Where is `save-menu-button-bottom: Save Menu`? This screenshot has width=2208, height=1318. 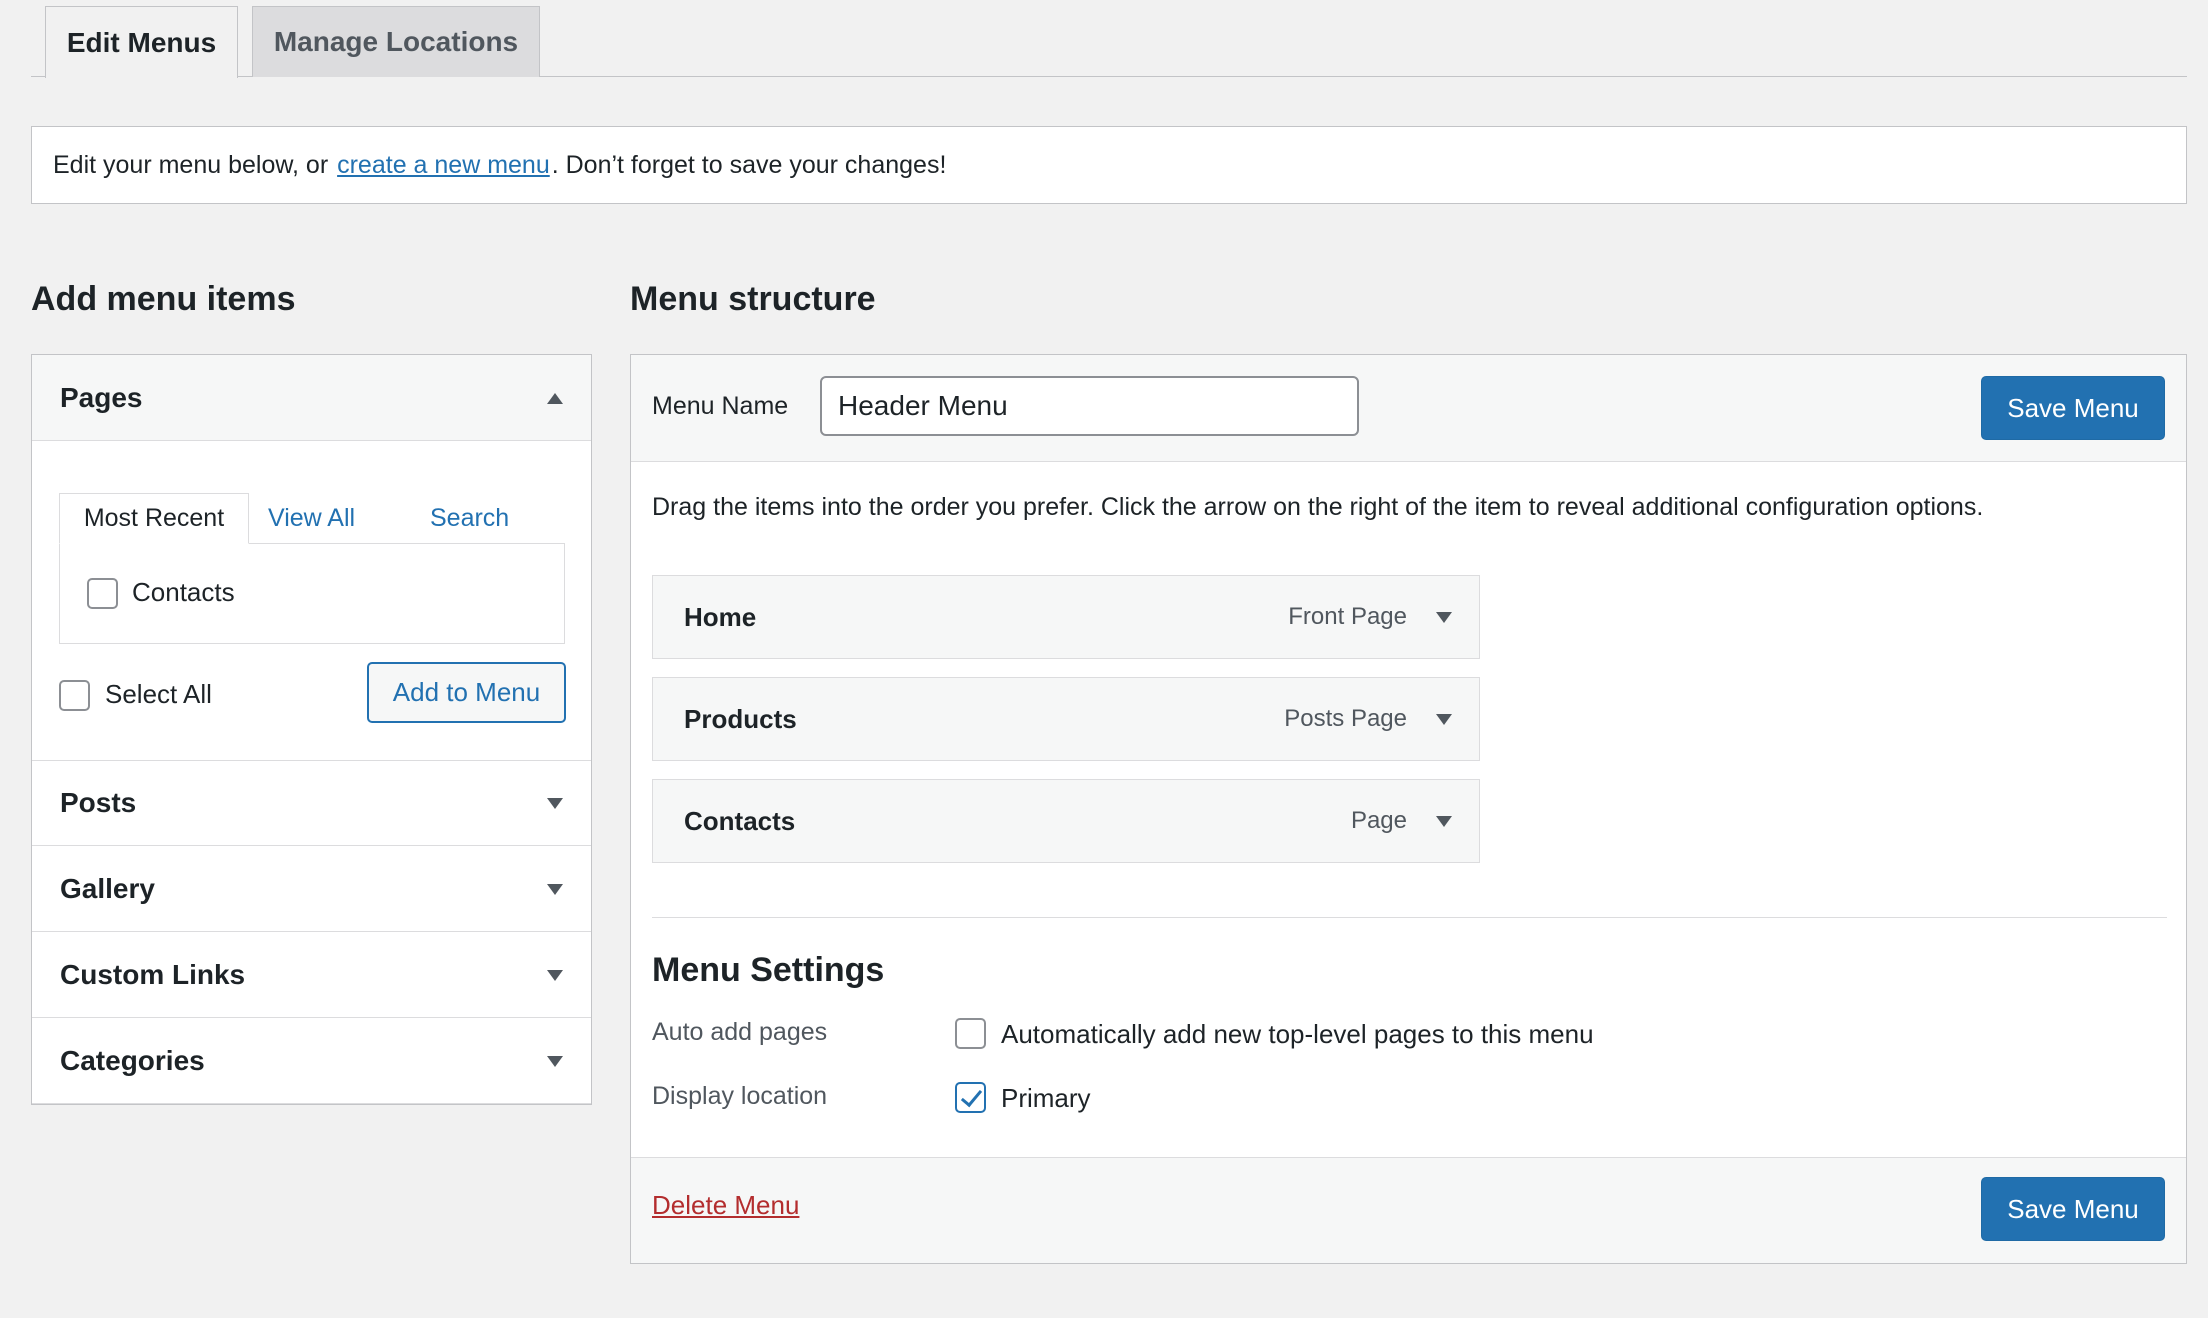 save-menu-button-bottom: Save Menu is located at coordinates (2073, 1209).